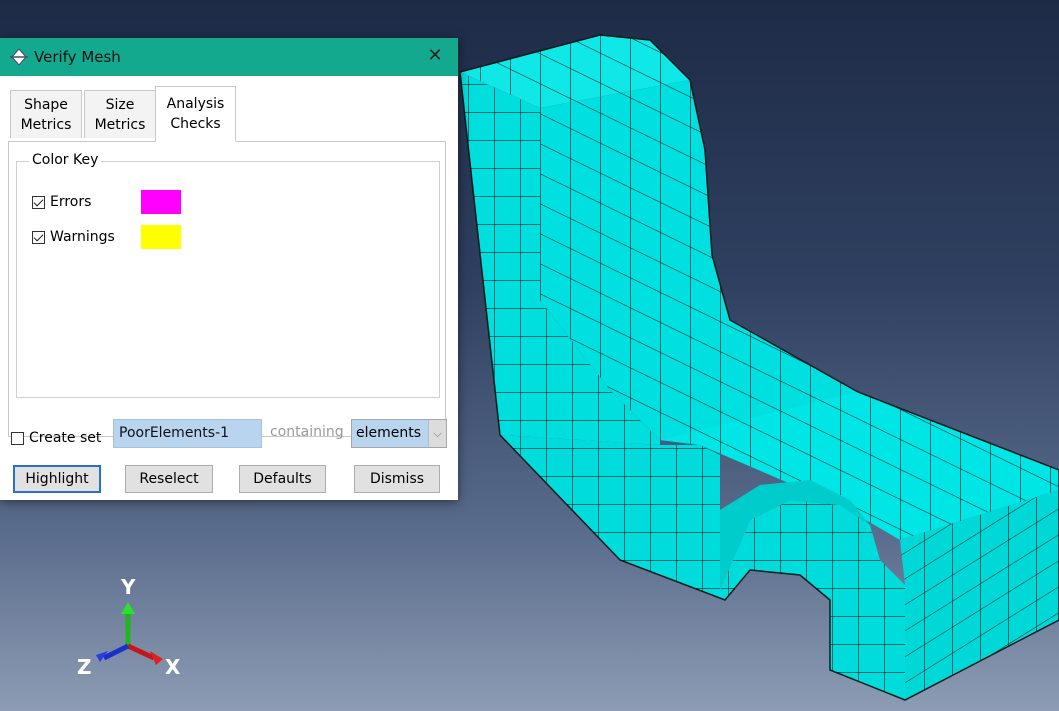 This screenshot has height=711, width=1059. What do you see at coordinates (307, 432) in the screenshot?
I see `containing-label: containing` at bounding box center [307, 432].